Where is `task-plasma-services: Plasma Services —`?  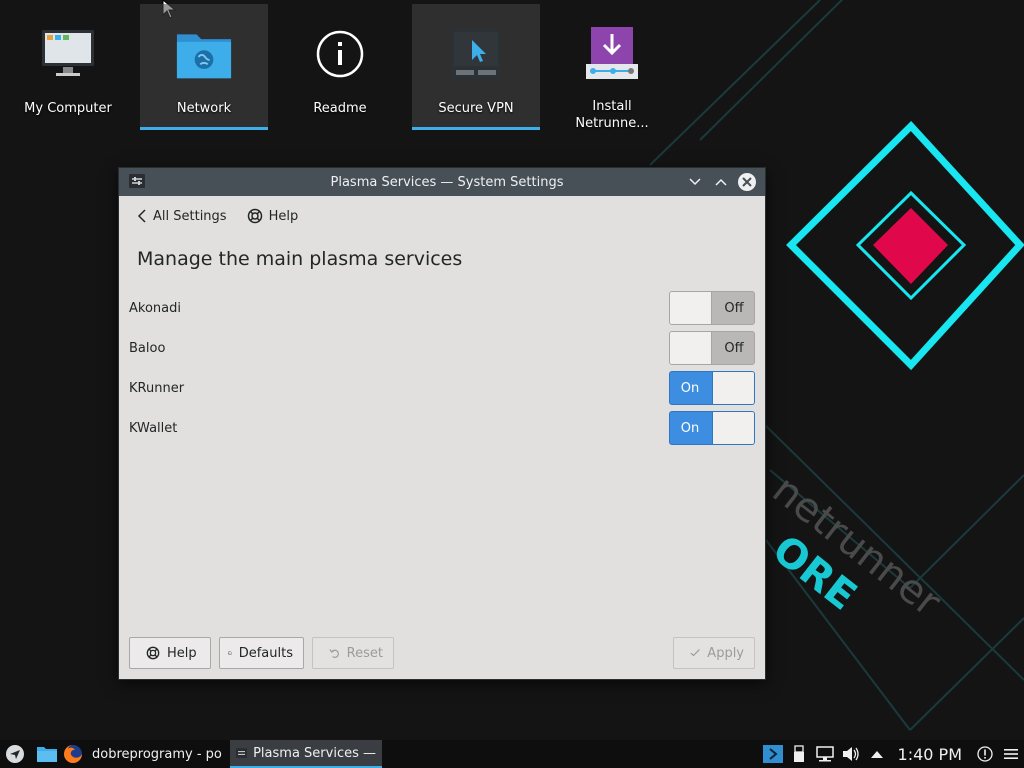
task-plasma-services: Plasma Services — is located at coordinates (306, 754).